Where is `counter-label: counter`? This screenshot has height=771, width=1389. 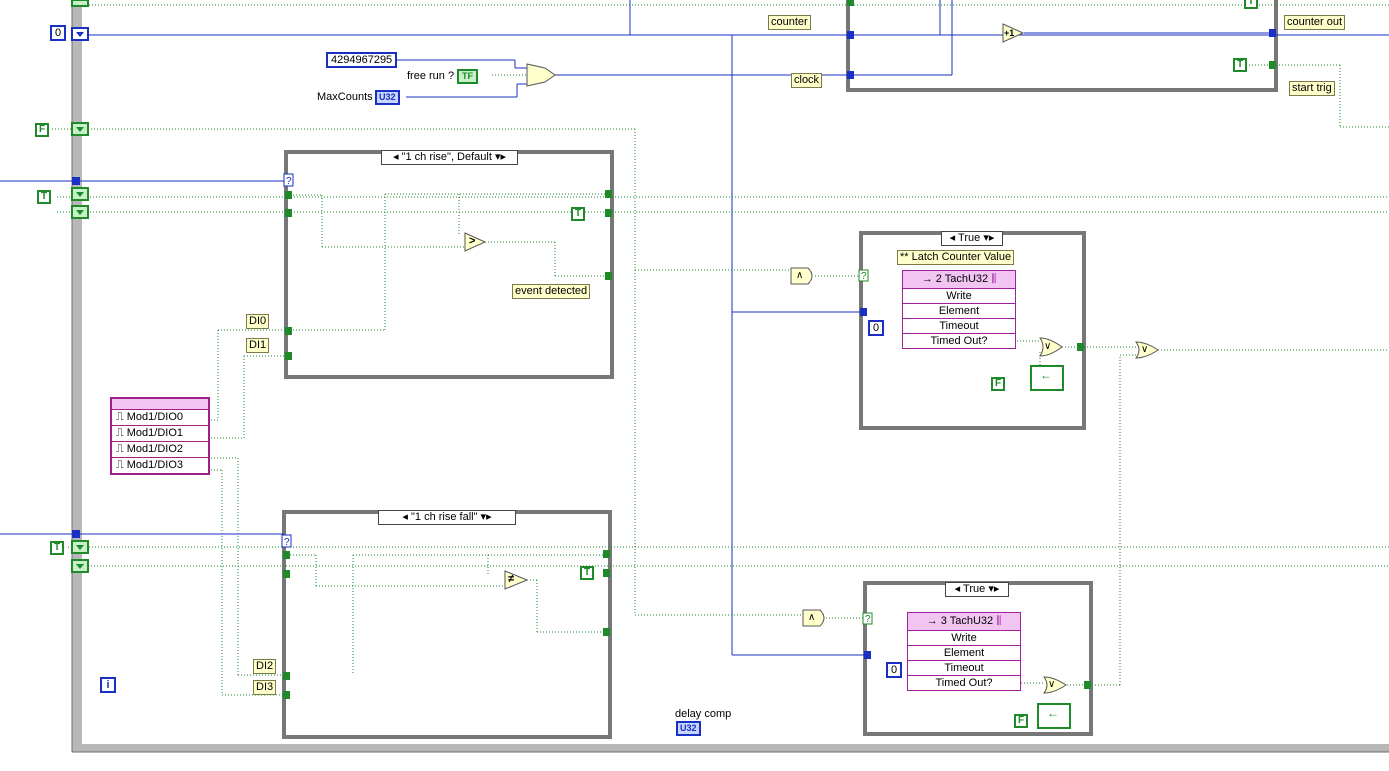 counter-label: counter is located at coordinates (789, 22).